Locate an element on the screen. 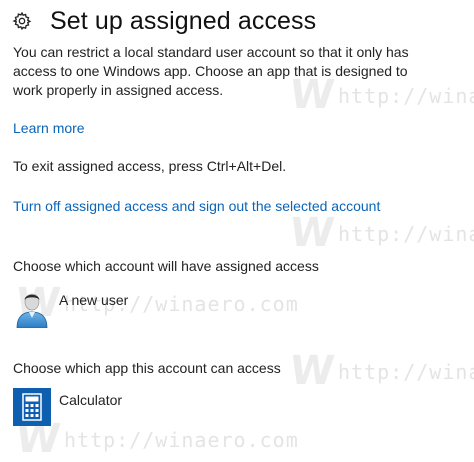 This screenshot has height=462, width=474. choose-app-button: Calculator is located at coordinates (67, 407).